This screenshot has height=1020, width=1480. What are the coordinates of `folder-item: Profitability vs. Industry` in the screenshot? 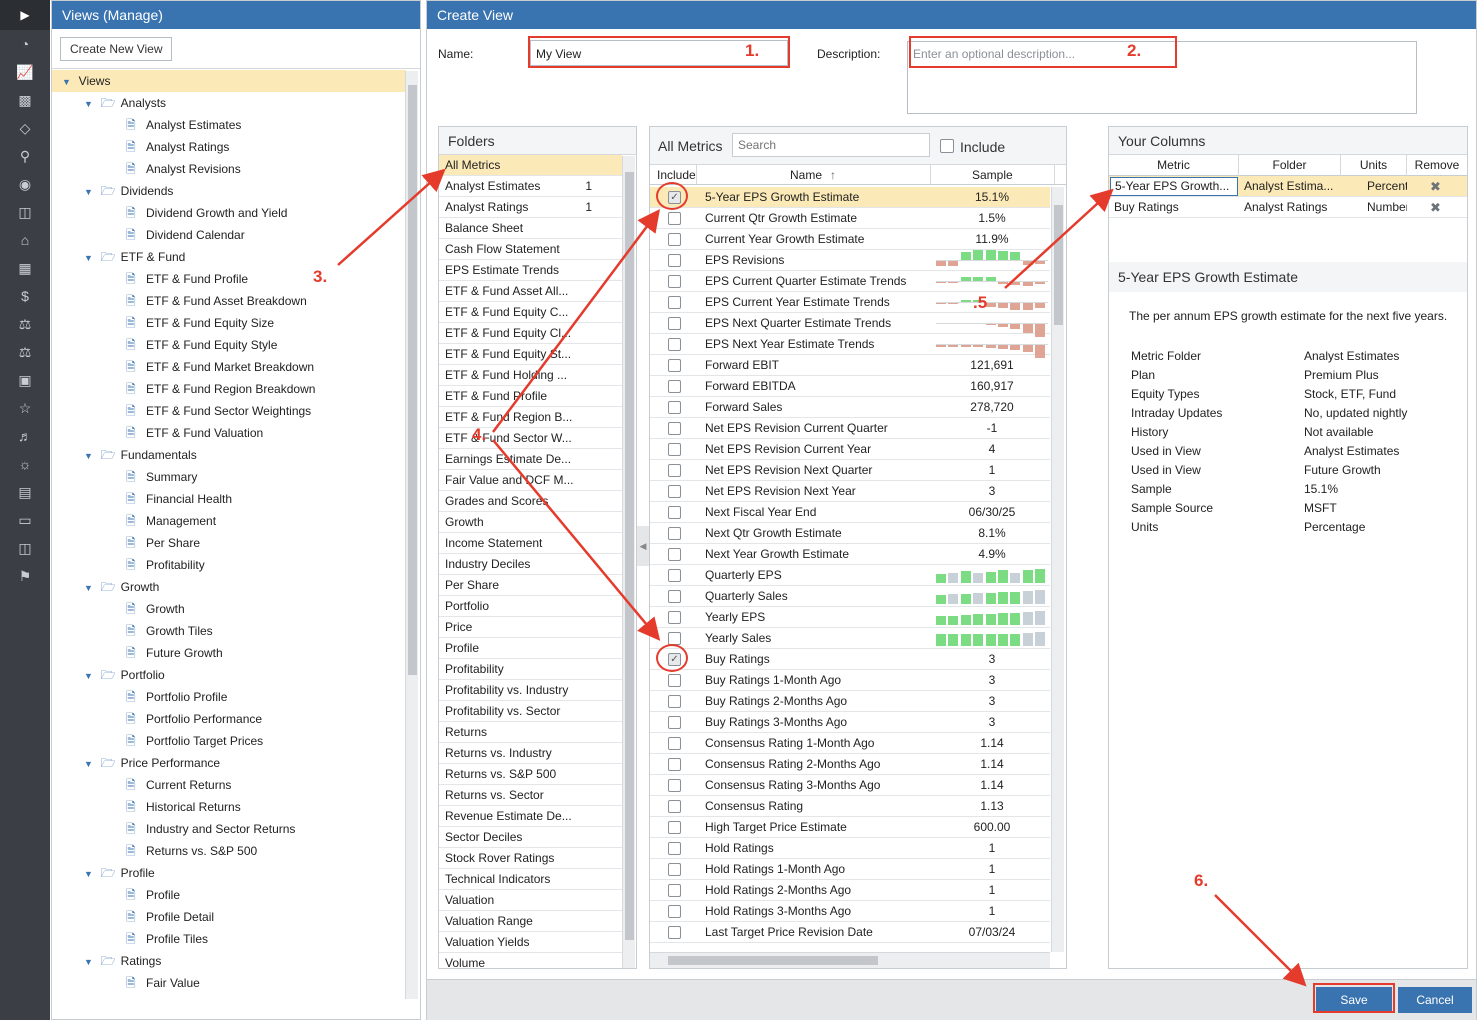 It's located at (530, 690).